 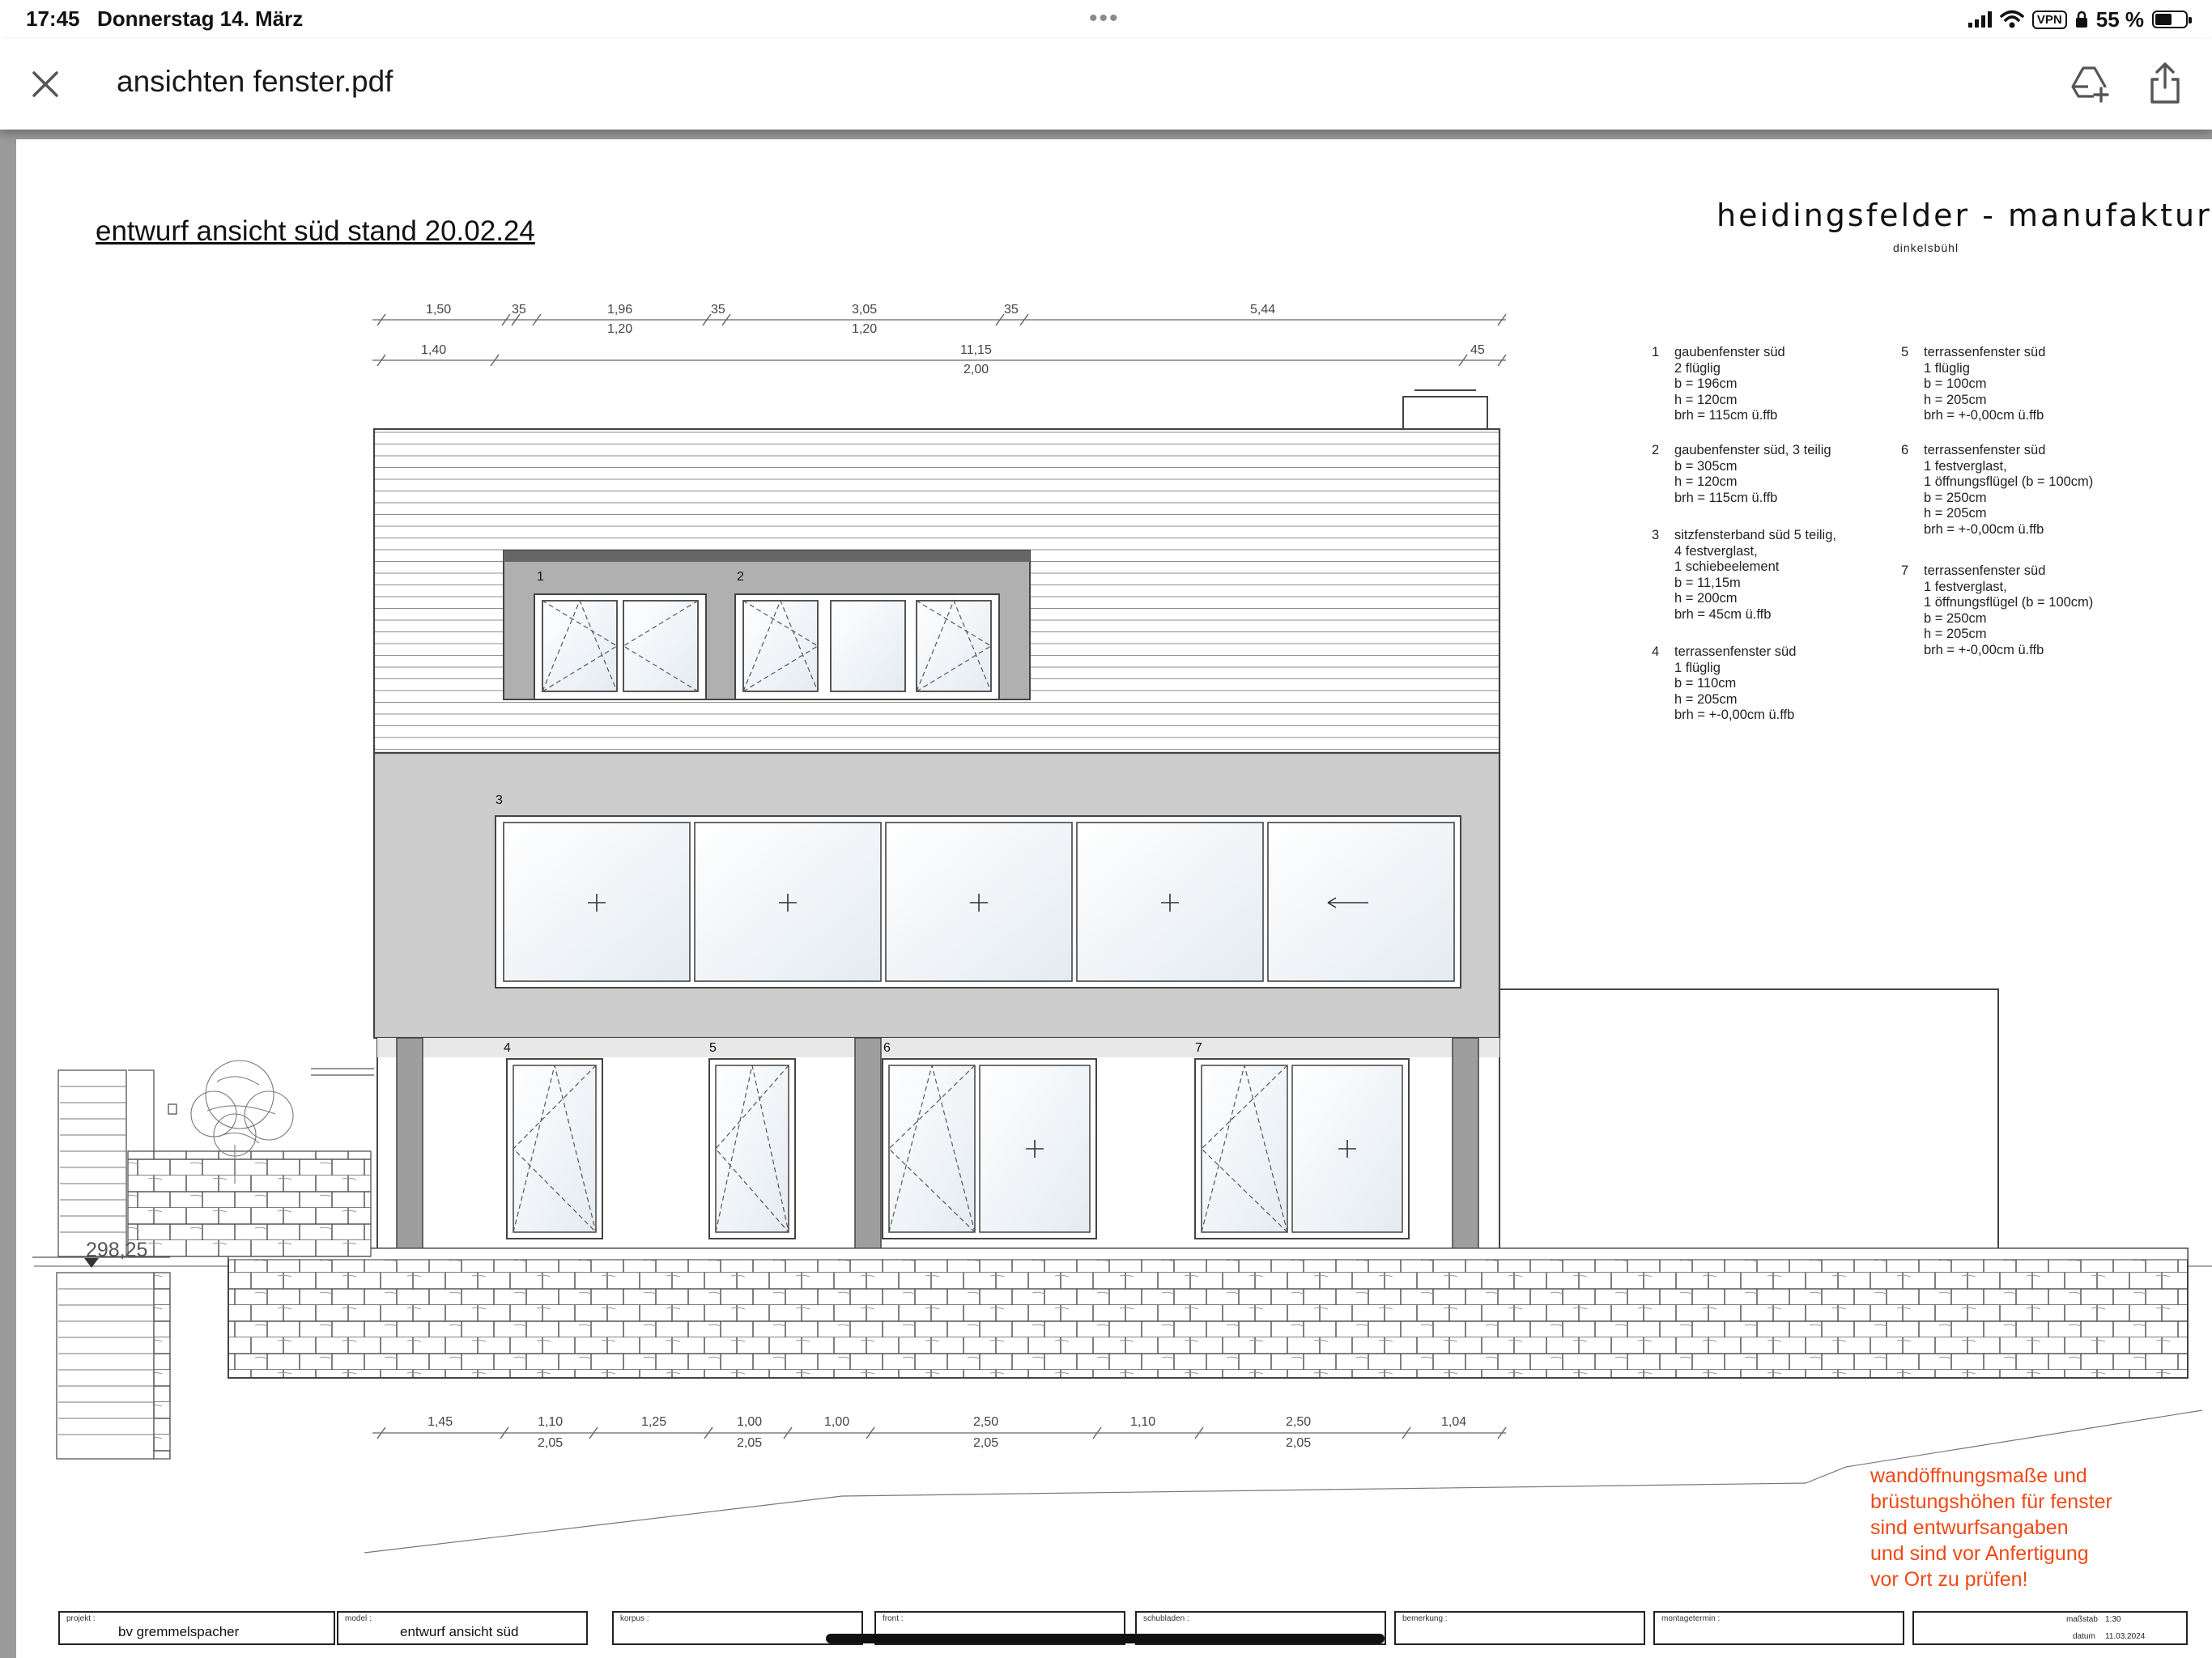 I want to click on status-indicators: VPN 55 %, so click(x=2080, y=19).